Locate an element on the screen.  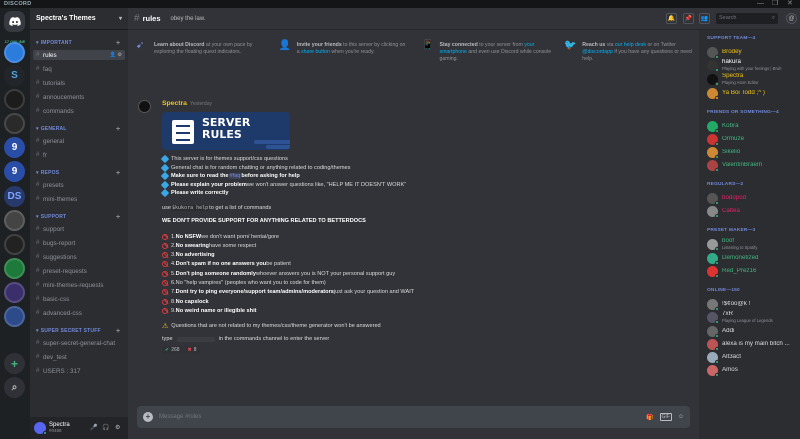
message-input: Message #rules is located at coordinates (402, 417).